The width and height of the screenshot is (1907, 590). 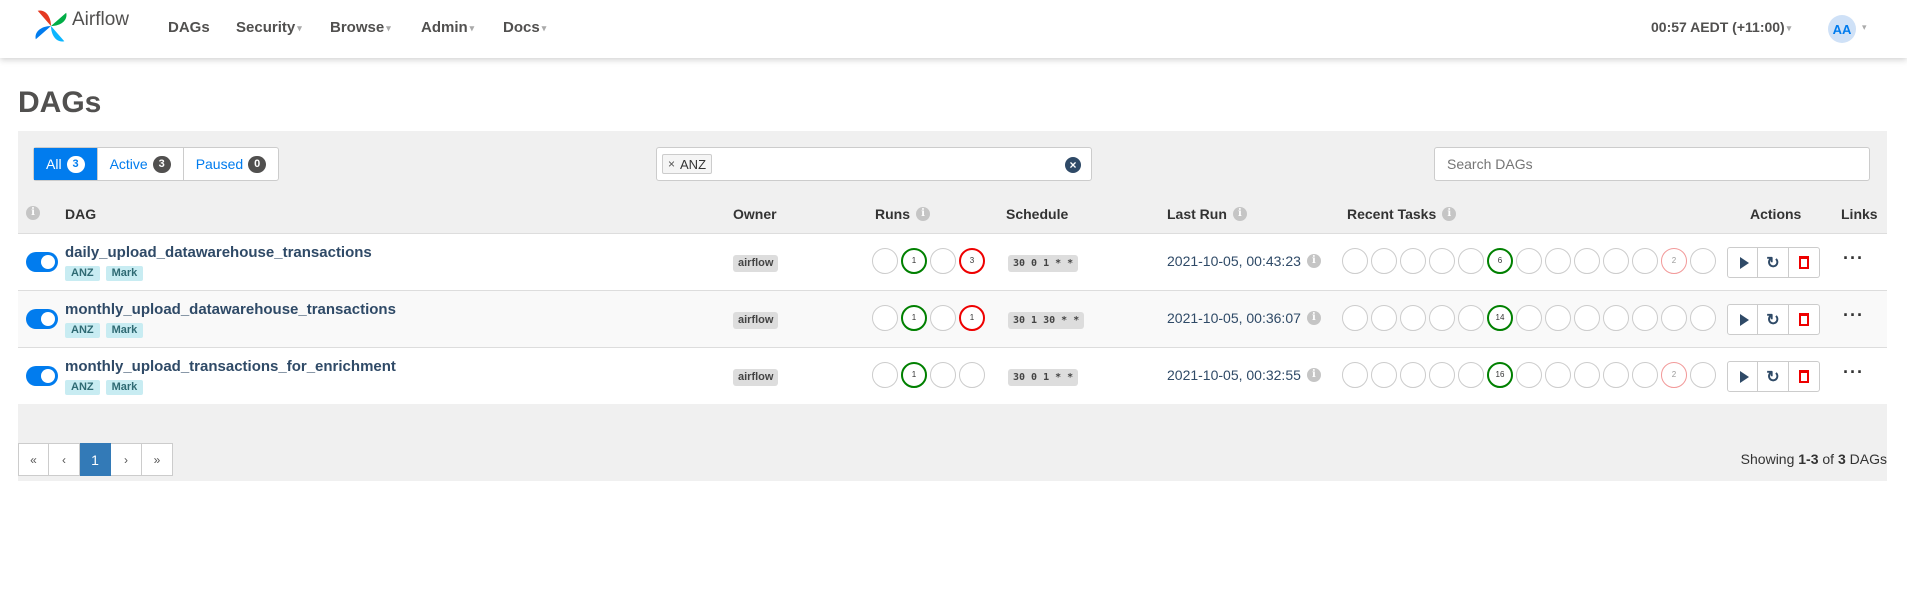 I want to click on next-page-button: ›, so click(x=126, y=459).